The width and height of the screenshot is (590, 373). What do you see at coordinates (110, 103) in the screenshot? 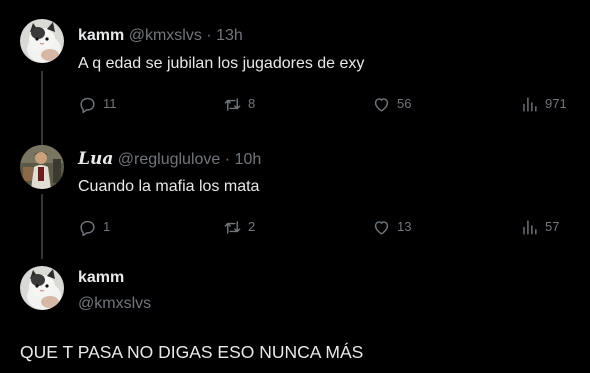
I see `reply-count: 11` at bounding box center [110, 103].